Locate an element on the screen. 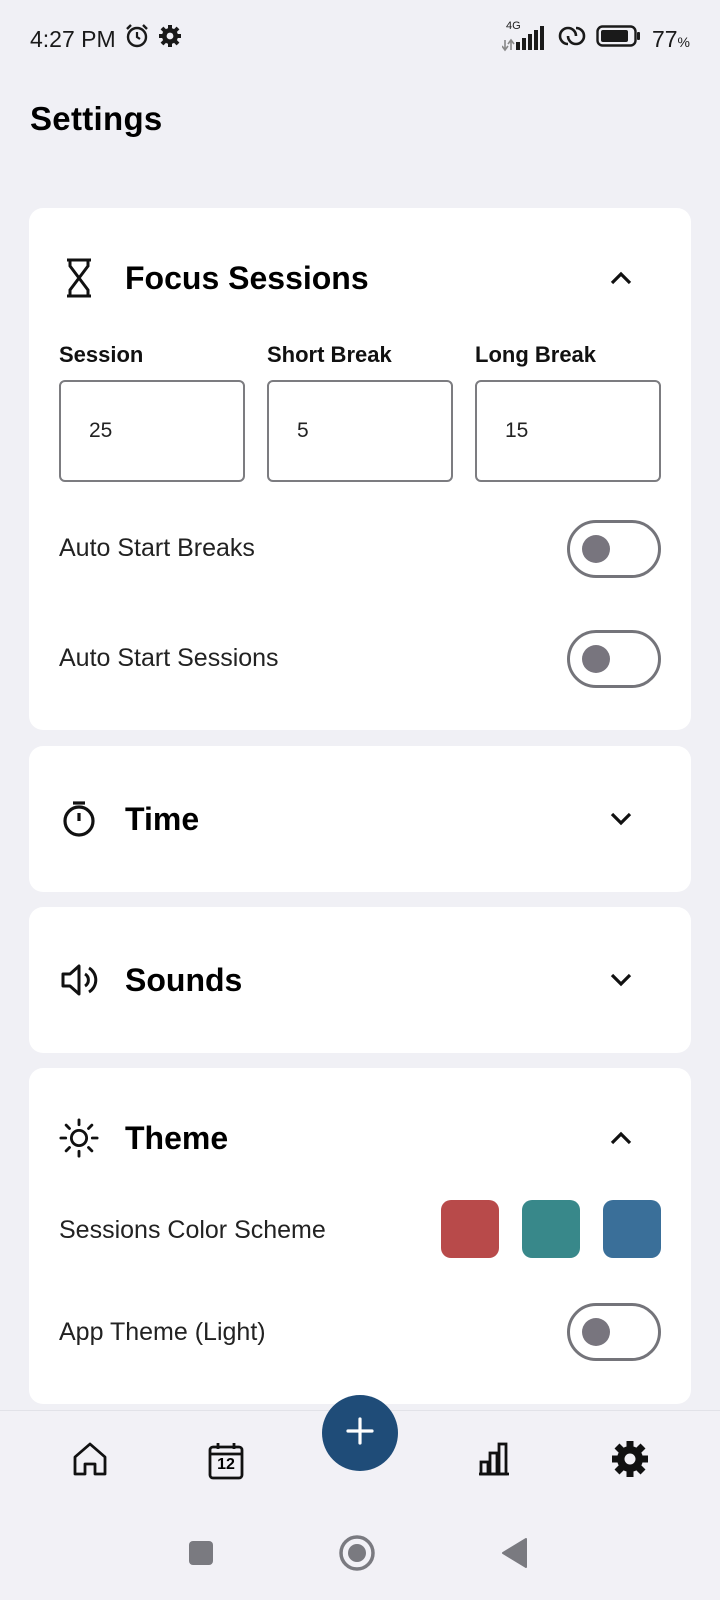 This screenshot has height=1600, width=720. time-header: Time is located at coordinates (360, 819).